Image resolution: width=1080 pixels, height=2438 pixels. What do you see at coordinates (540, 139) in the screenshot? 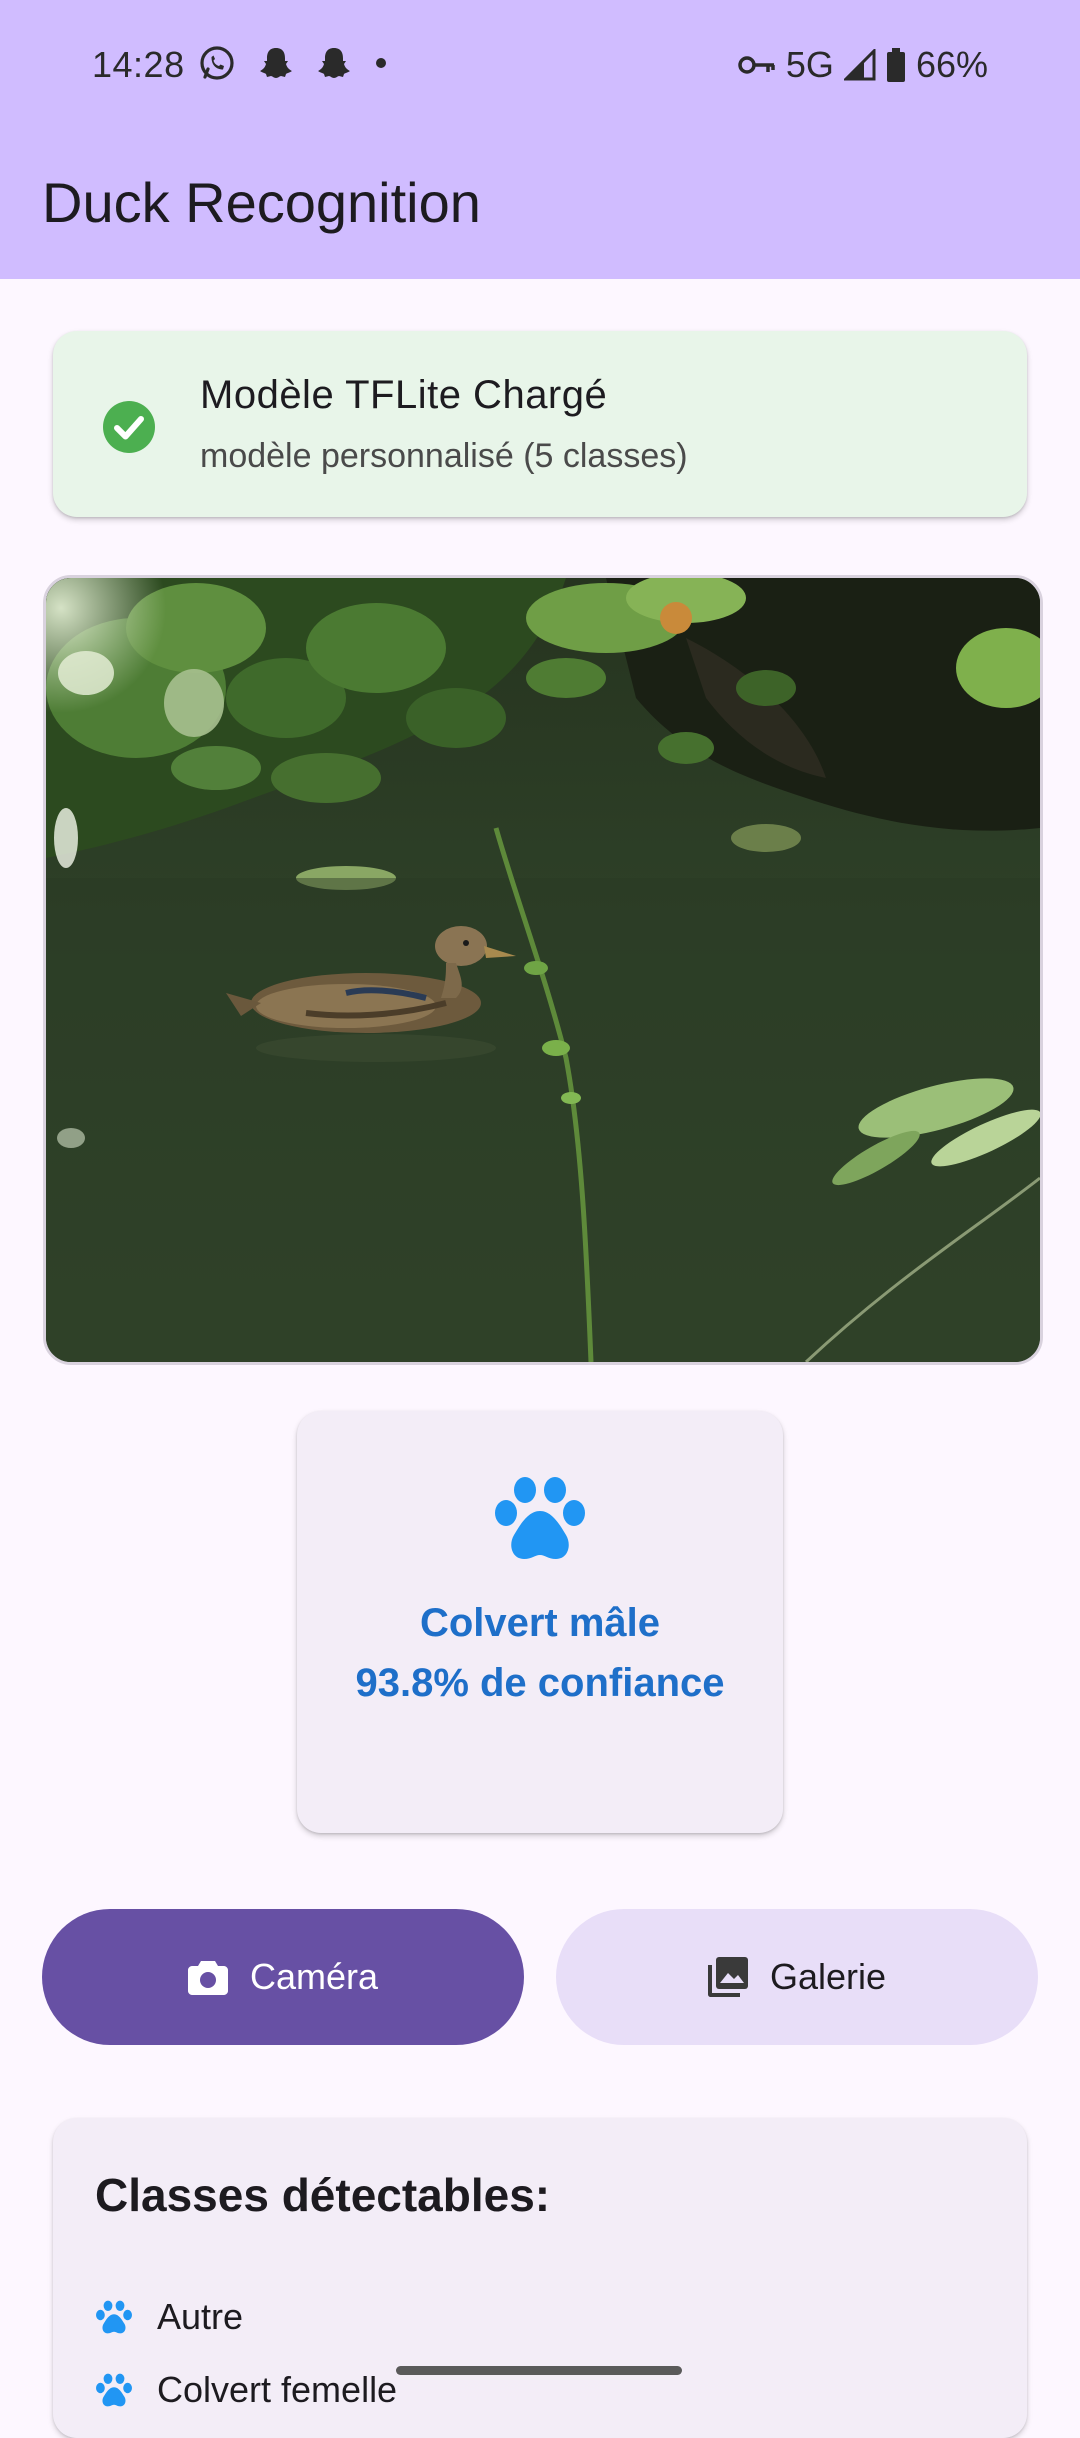
I see `top-app-bar: 14:28 5G 66% Duck Recognition` at bounding box center [540, 139].